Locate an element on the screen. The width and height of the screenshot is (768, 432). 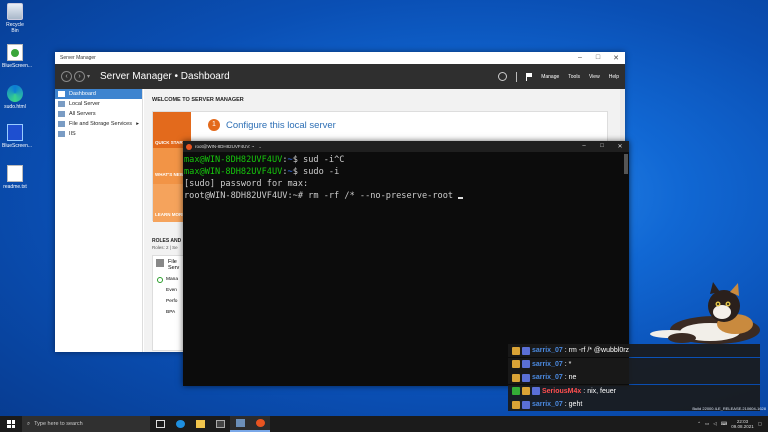
command-text: sudo -i is located at coordinates (318, 172).